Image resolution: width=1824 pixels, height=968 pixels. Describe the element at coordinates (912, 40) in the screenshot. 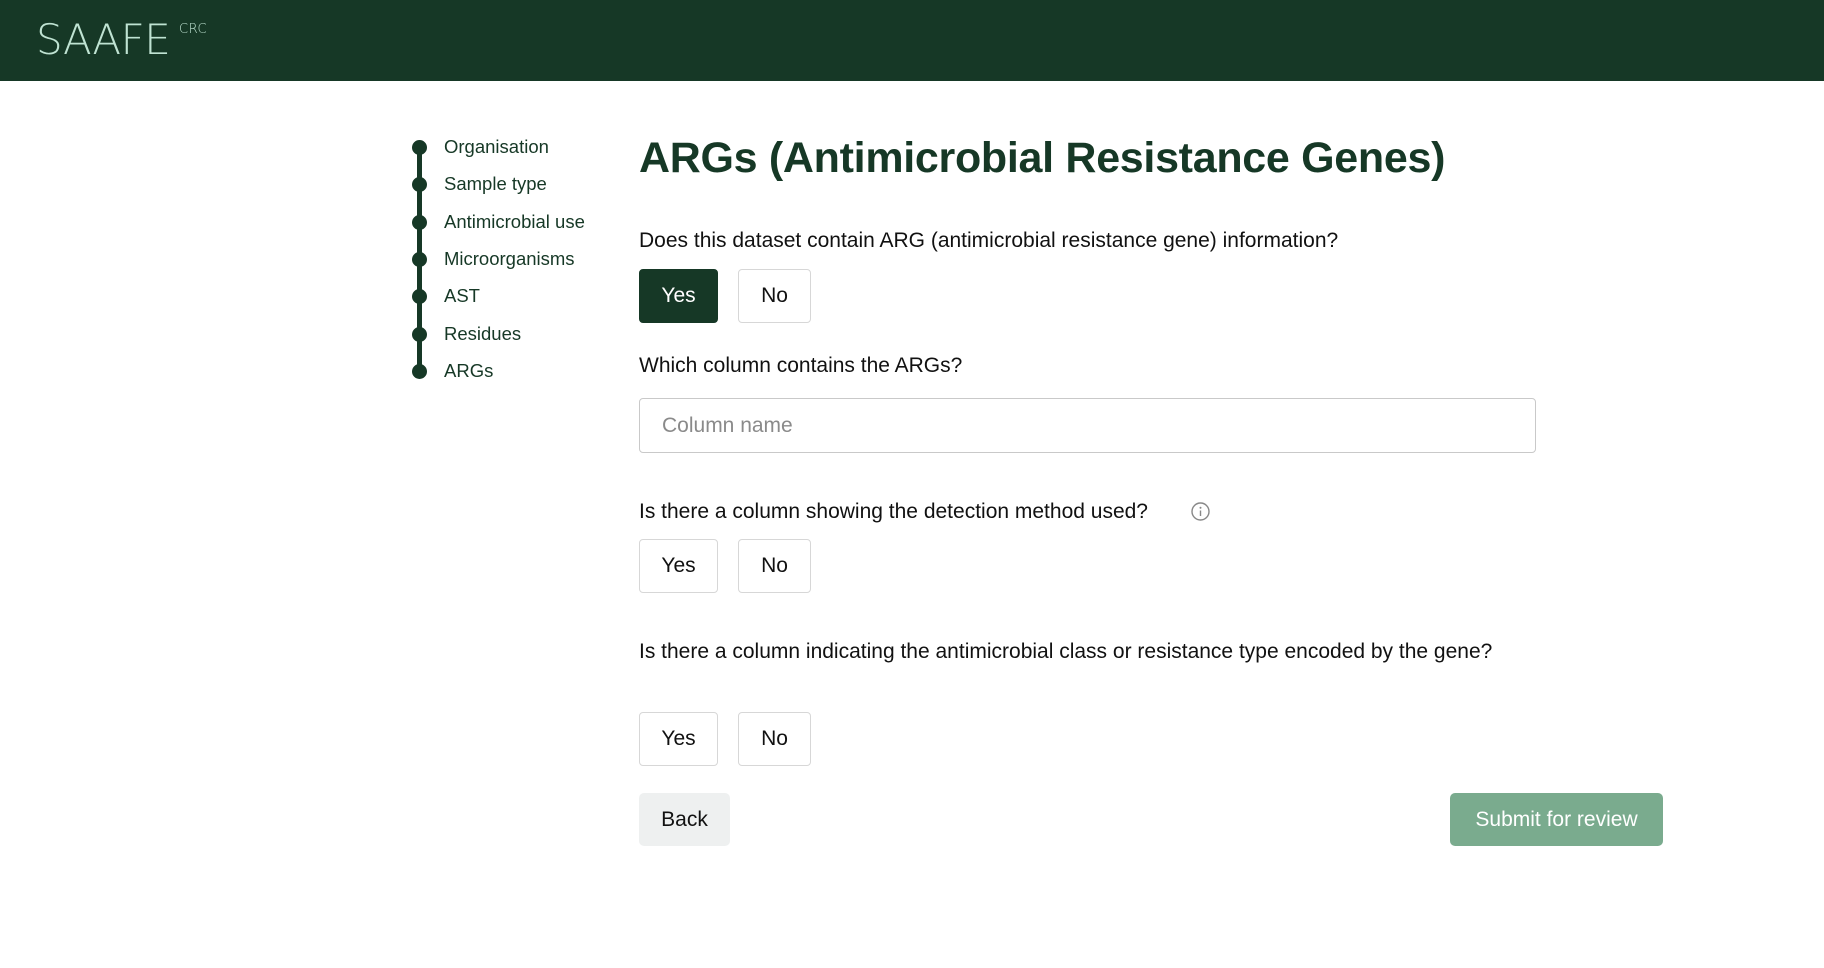

I see `top-bar: SAAFE CRC` at that location.